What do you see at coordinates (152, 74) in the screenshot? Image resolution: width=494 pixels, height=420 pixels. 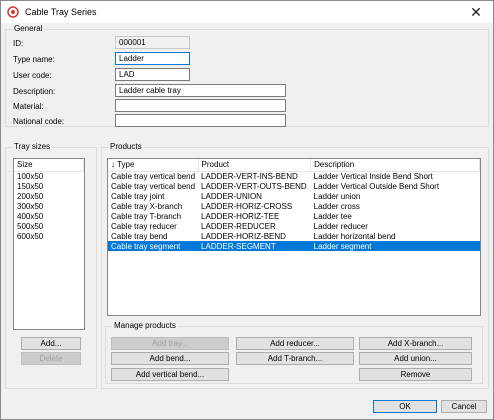 I see `user-code-input: LAD` at bounding box center [152, 74].